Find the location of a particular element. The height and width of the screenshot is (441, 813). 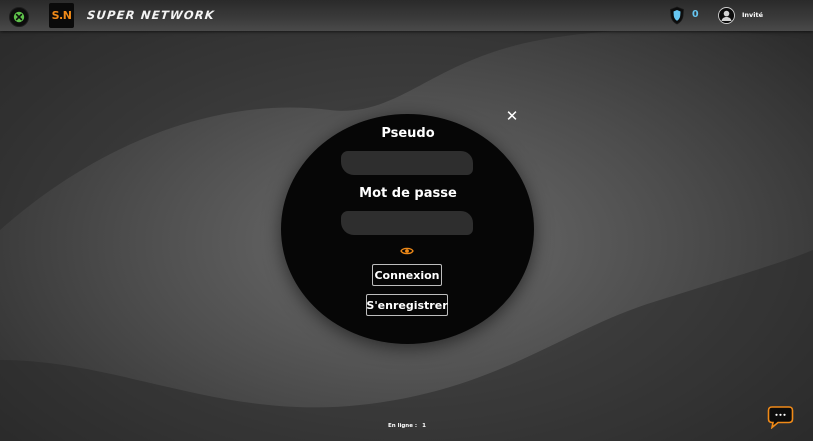

online-status: En ligne : 1 is located at coordinates (407, 426).